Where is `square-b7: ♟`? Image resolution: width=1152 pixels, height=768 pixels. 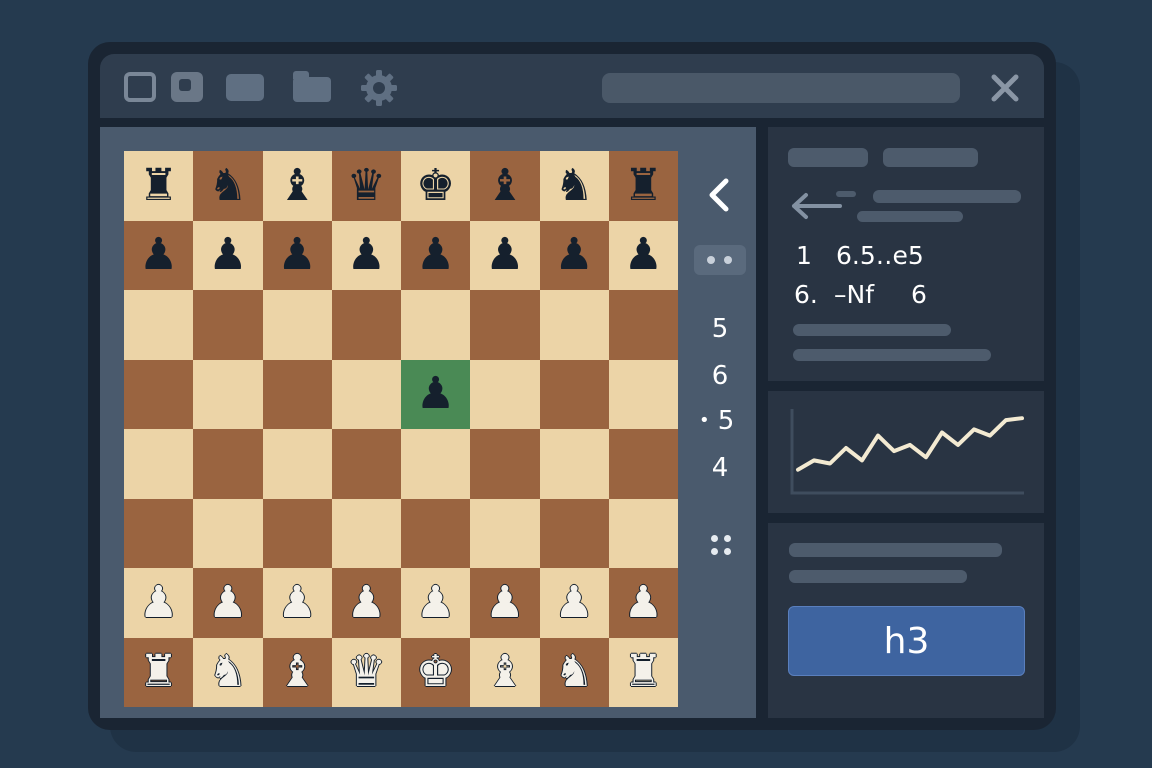
square-b7: ♟ is located at coordinates (228, 255).